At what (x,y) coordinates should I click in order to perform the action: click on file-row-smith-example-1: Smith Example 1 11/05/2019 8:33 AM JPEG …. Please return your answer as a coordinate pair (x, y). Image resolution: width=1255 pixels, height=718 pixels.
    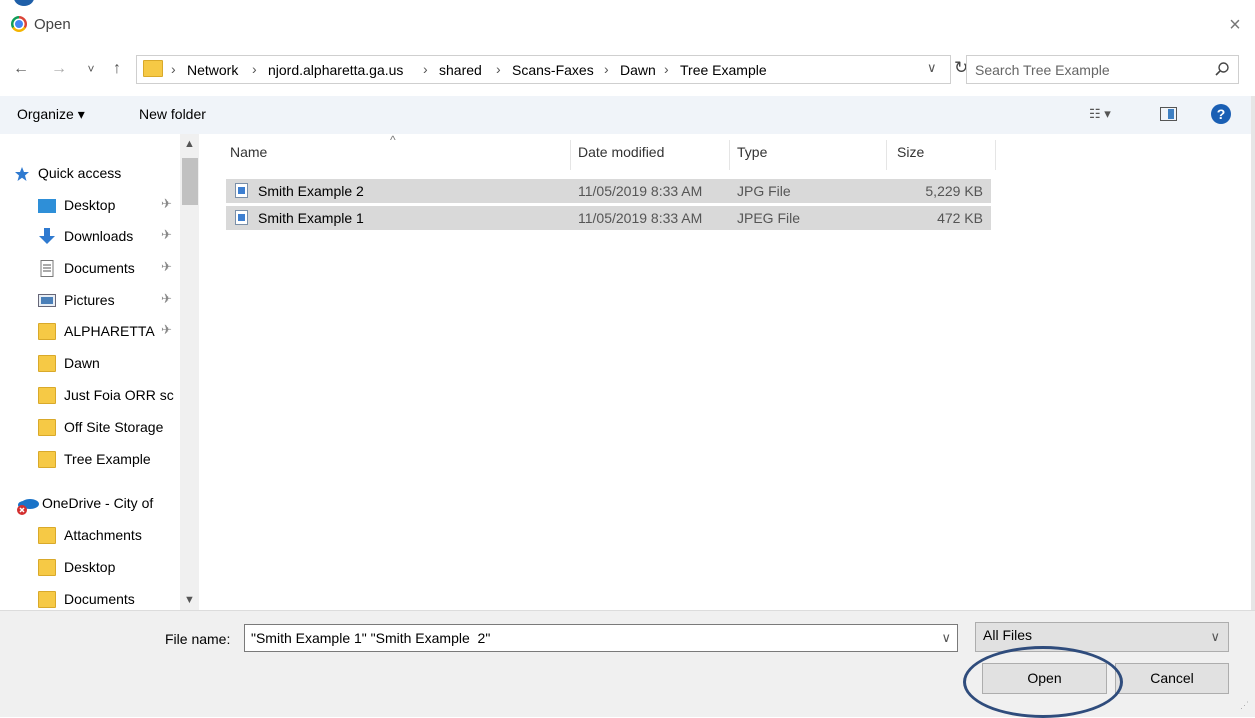
    Looking at the image, I should click on (608, 218).